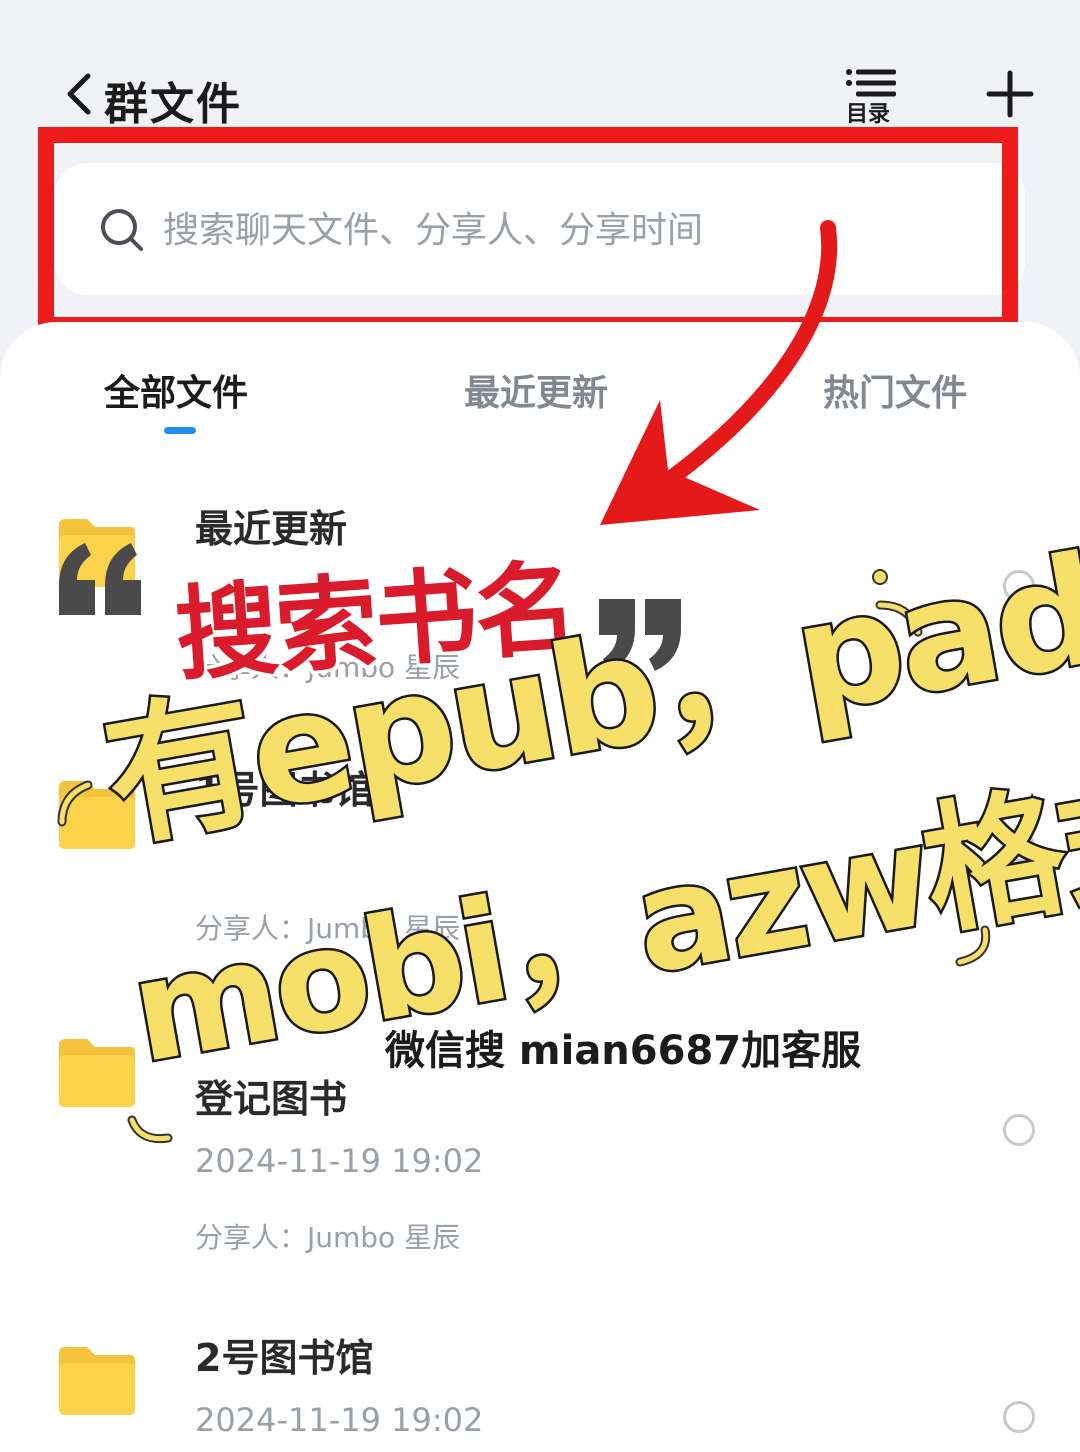 This screenshot has width=1080, height=1452. Describe the element at coordinates (540, 95) in the screenshot. I see `top-bar: 群文件 目录` at that location.